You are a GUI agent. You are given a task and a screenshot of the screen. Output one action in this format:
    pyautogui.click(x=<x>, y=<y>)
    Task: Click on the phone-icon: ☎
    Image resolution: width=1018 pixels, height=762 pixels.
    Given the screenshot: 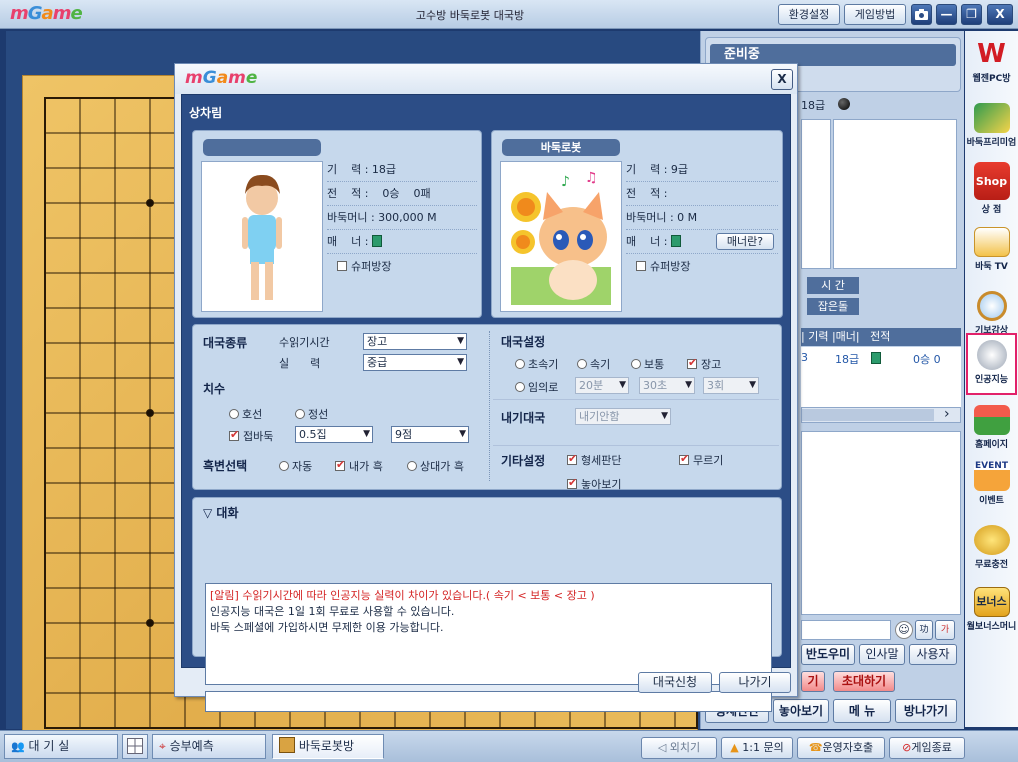 What is the action you would take?
    pyautogui.click(x=815, y=747)
    